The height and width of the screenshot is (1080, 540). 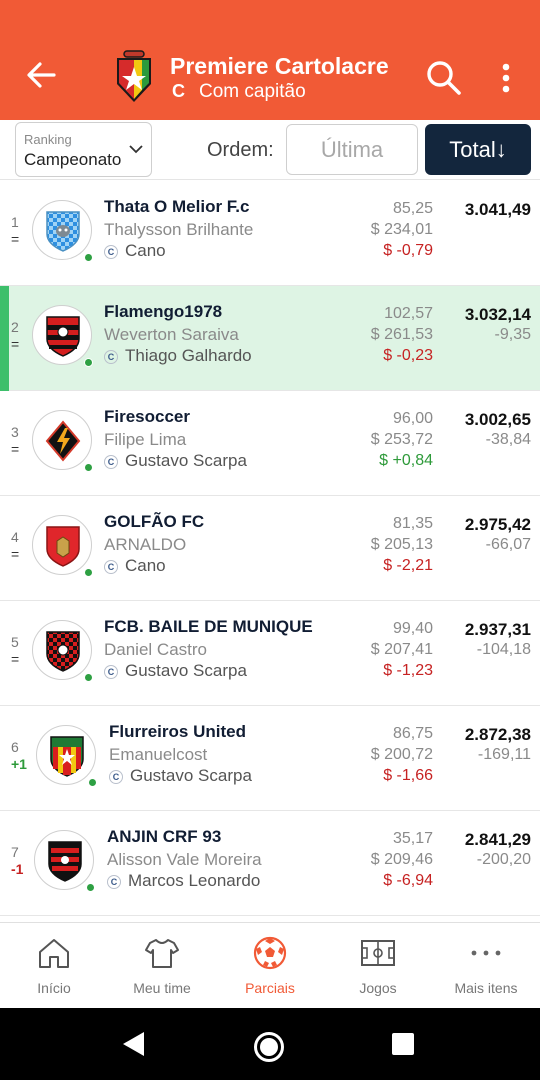 I want to click on cash-change: $ -1,23, so click(x=408, y=670).